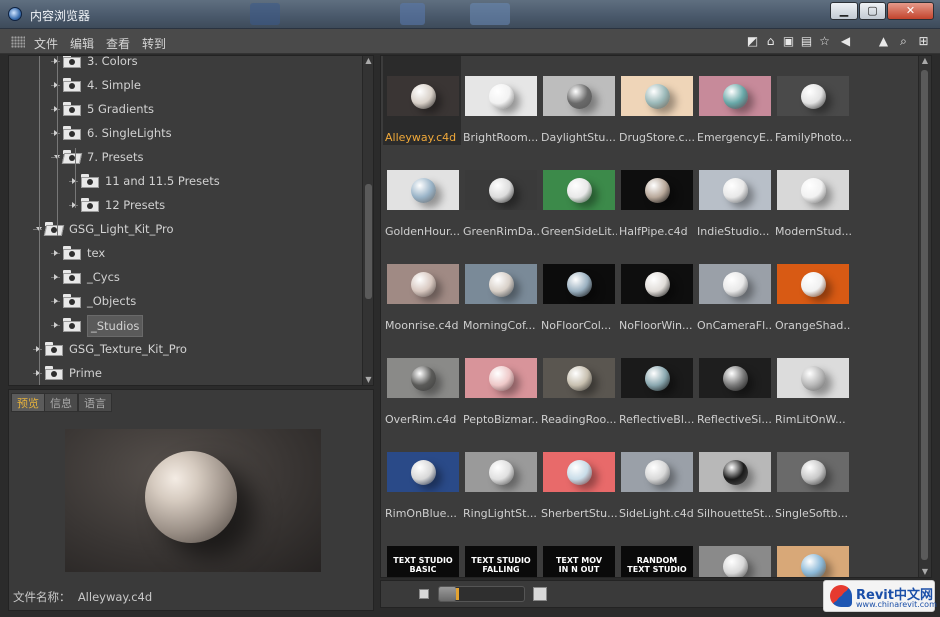  Describe the element at coordinates (910, 11) in the screenshot. I see `close-button: ✕` at that location.